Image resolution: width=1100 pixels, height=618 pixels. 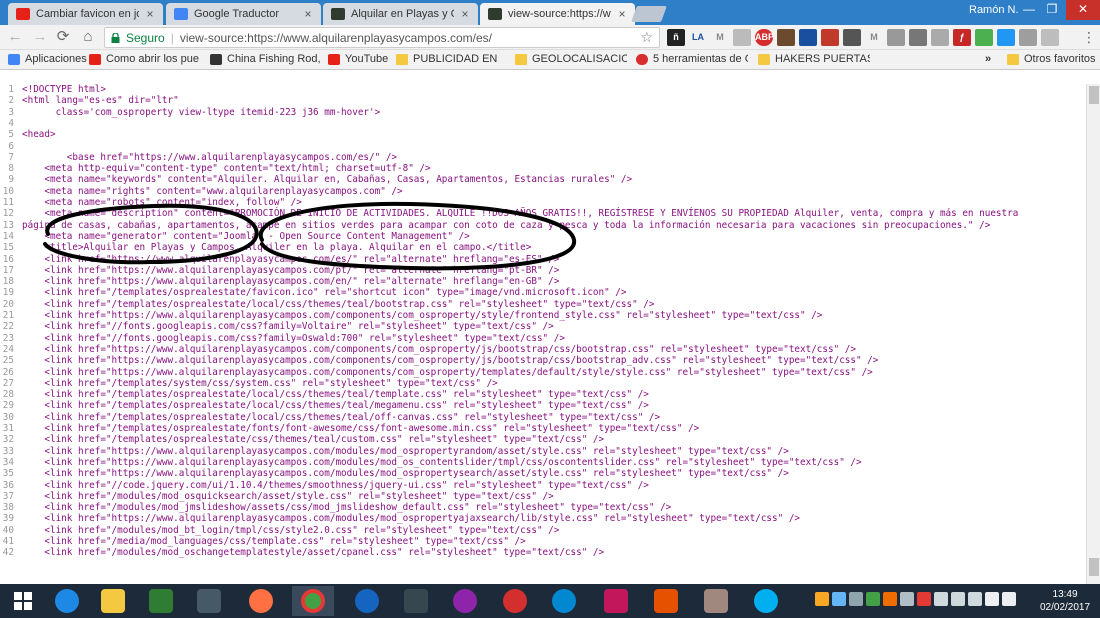 I want to click on bookmark-folder: GEOLOCALISACION D, so click(x=571, y=59).